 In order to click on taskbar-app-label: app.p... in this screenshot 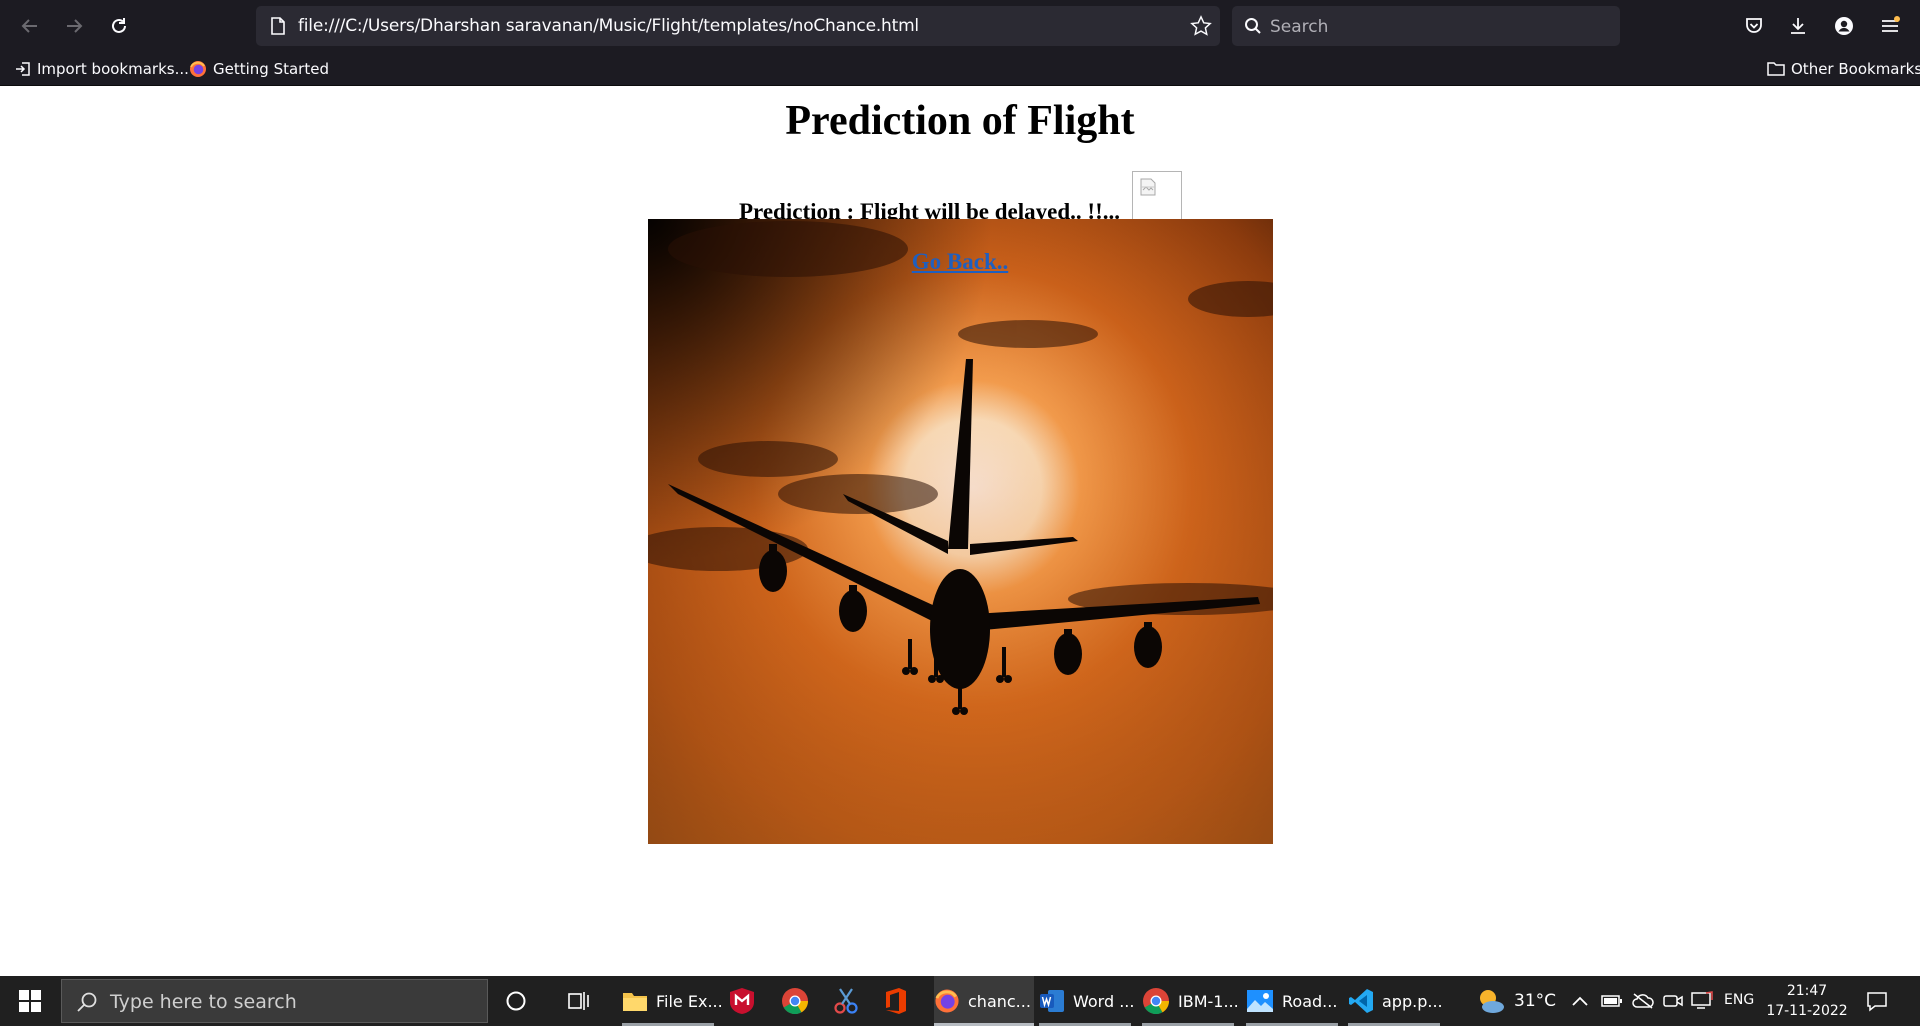, I will do `click(1412, 1001)`.